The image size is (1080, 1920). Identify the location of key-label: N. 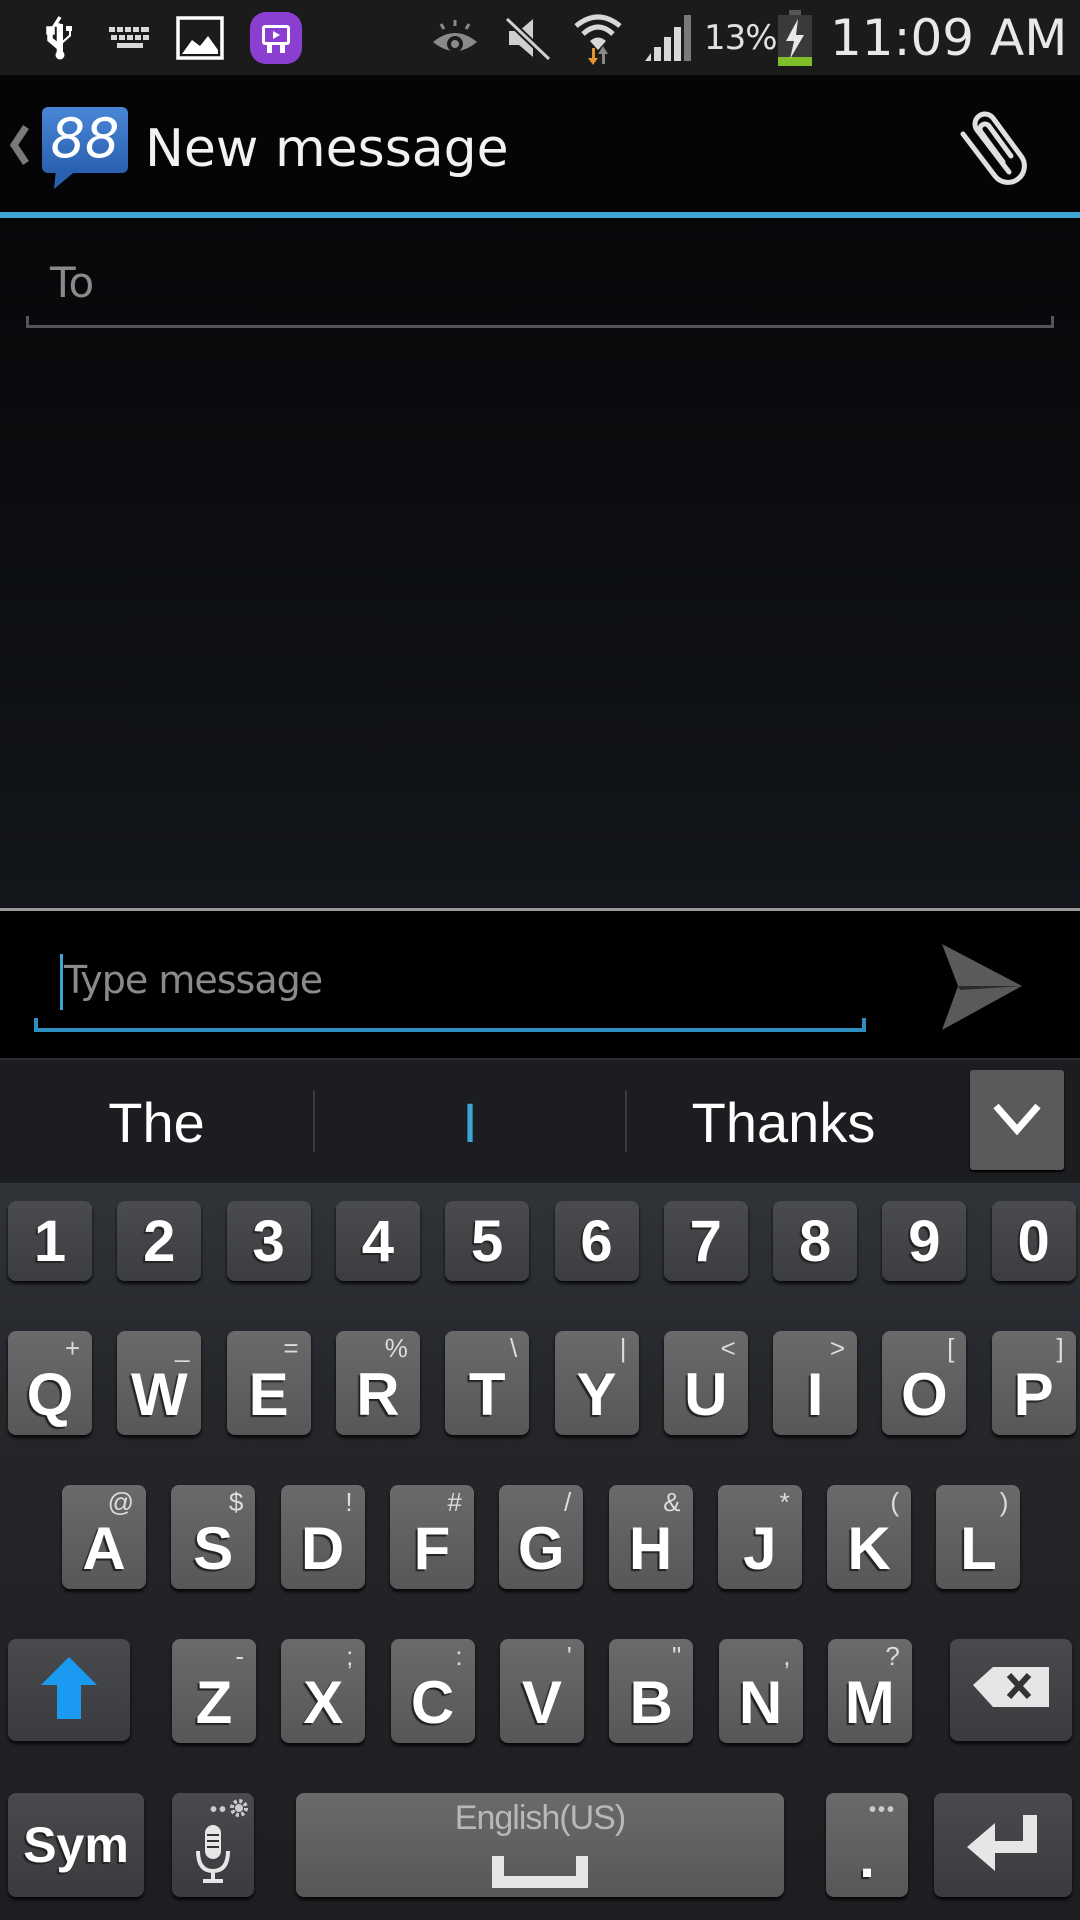
(760, 1702).